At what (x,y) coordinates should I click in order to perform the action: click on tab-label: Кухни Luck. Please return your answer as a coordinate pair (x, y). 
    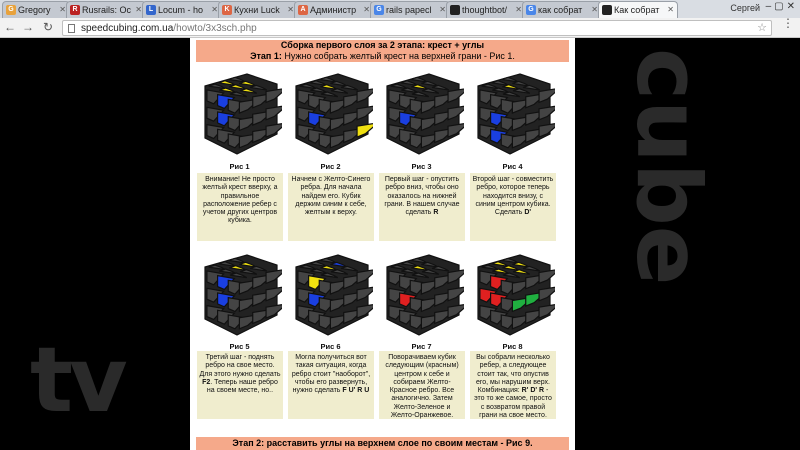
    Looking at the image, I should click on (257, 10).